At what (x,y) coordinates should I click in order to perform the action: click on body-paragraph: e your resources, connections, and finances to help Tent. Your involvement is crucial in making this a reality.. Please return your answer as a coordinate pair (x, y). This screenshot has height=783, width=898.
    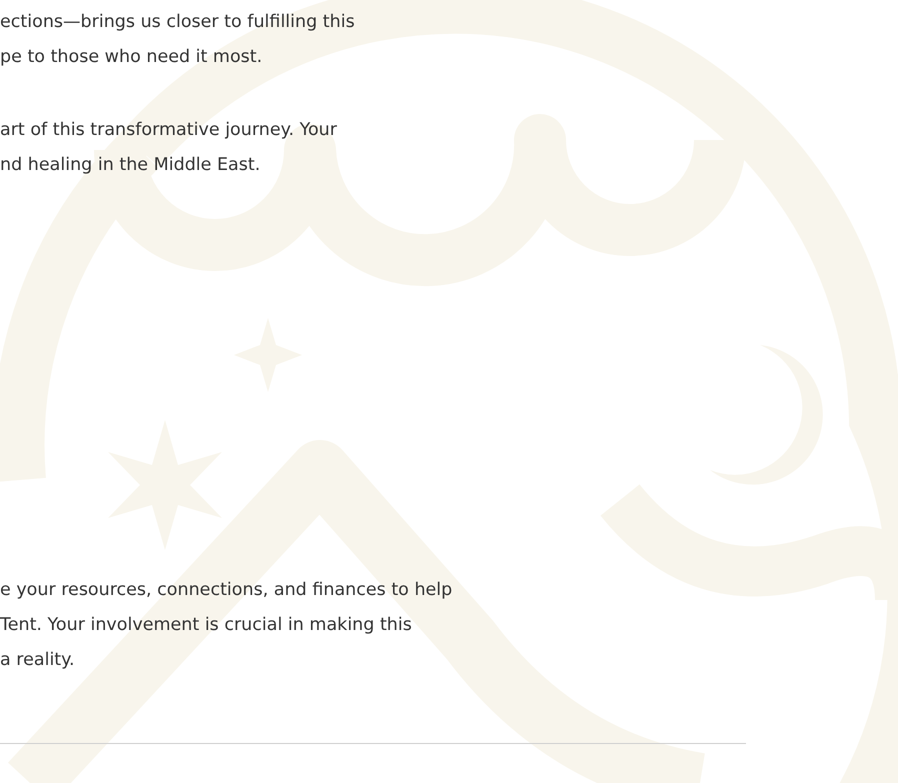
    Looking at the image, I should click on (226, 625).